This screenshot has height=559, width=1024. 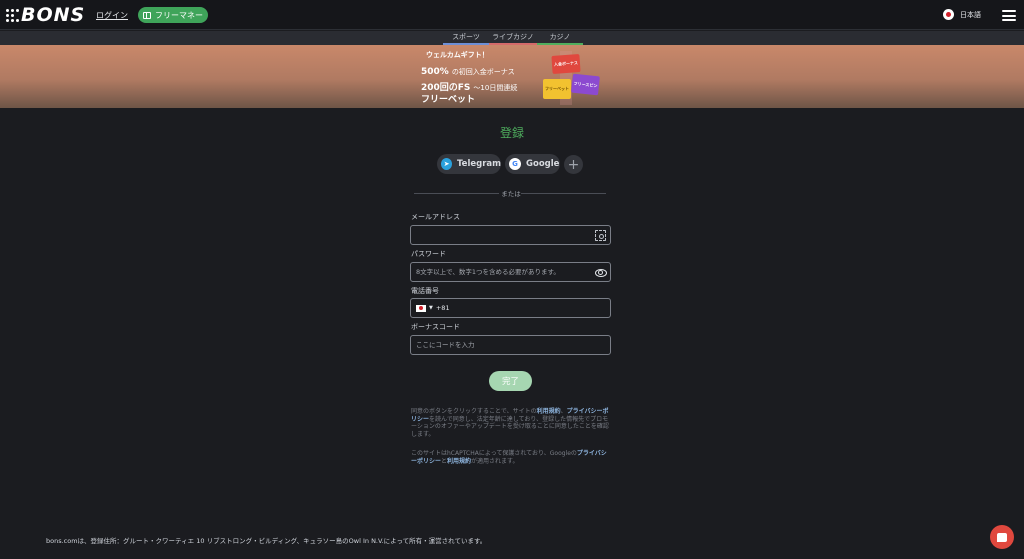 What do you see at coordinates (573, 164) in the screenshot?
I see `more-options-plus-icon: +` at bounding box center [573, 164].